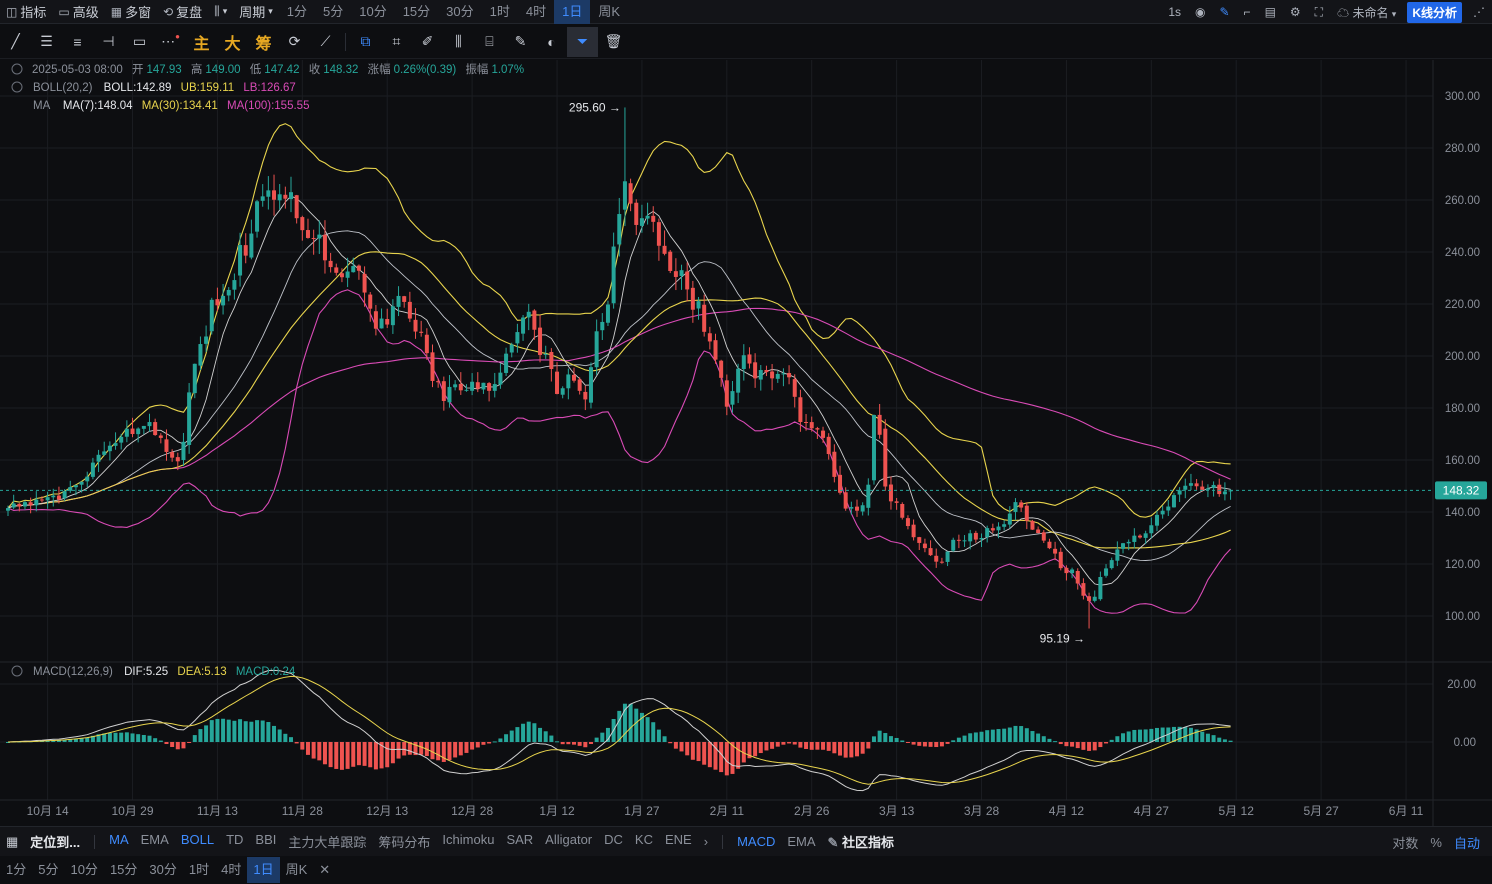  I want to click on bottom-timeframe-tab-5: 1时, so click(199, 870).